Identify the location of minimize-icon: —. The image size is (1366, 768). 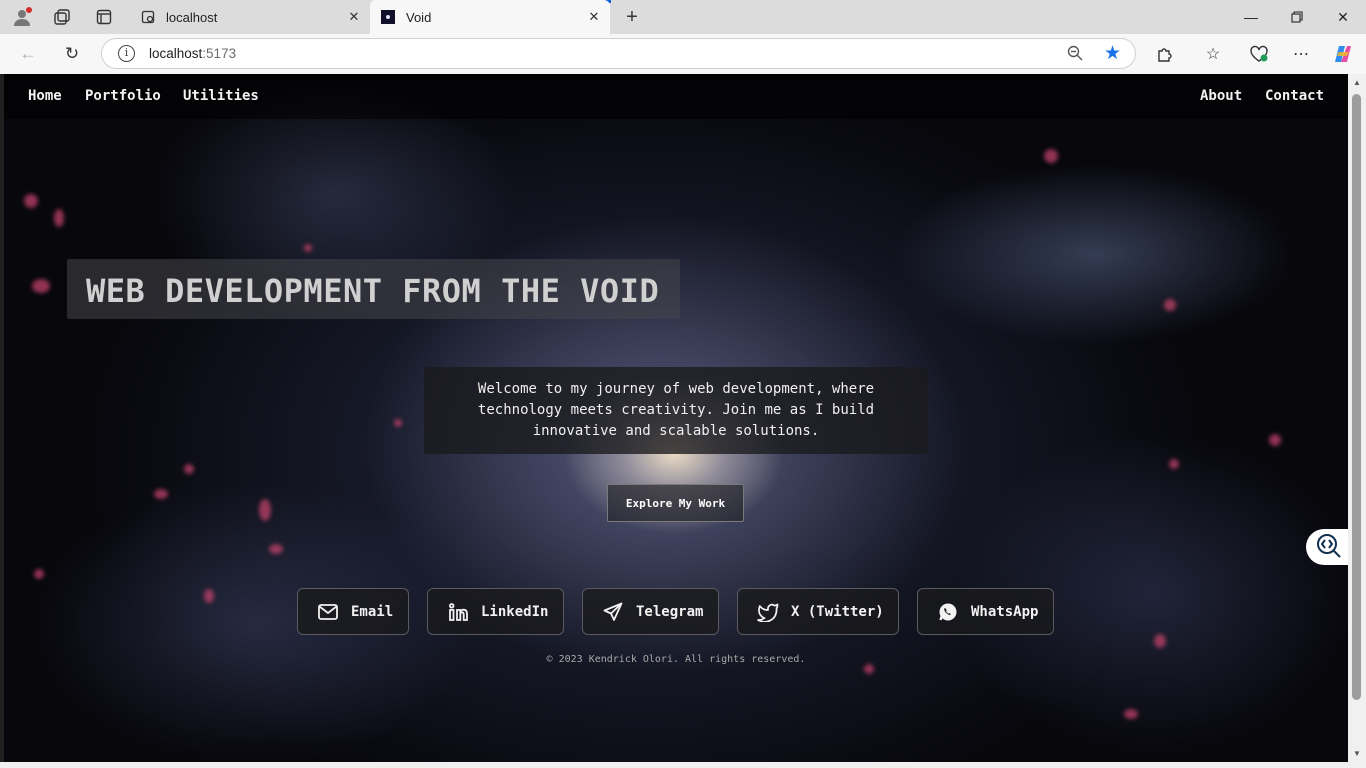
(1251, 17).